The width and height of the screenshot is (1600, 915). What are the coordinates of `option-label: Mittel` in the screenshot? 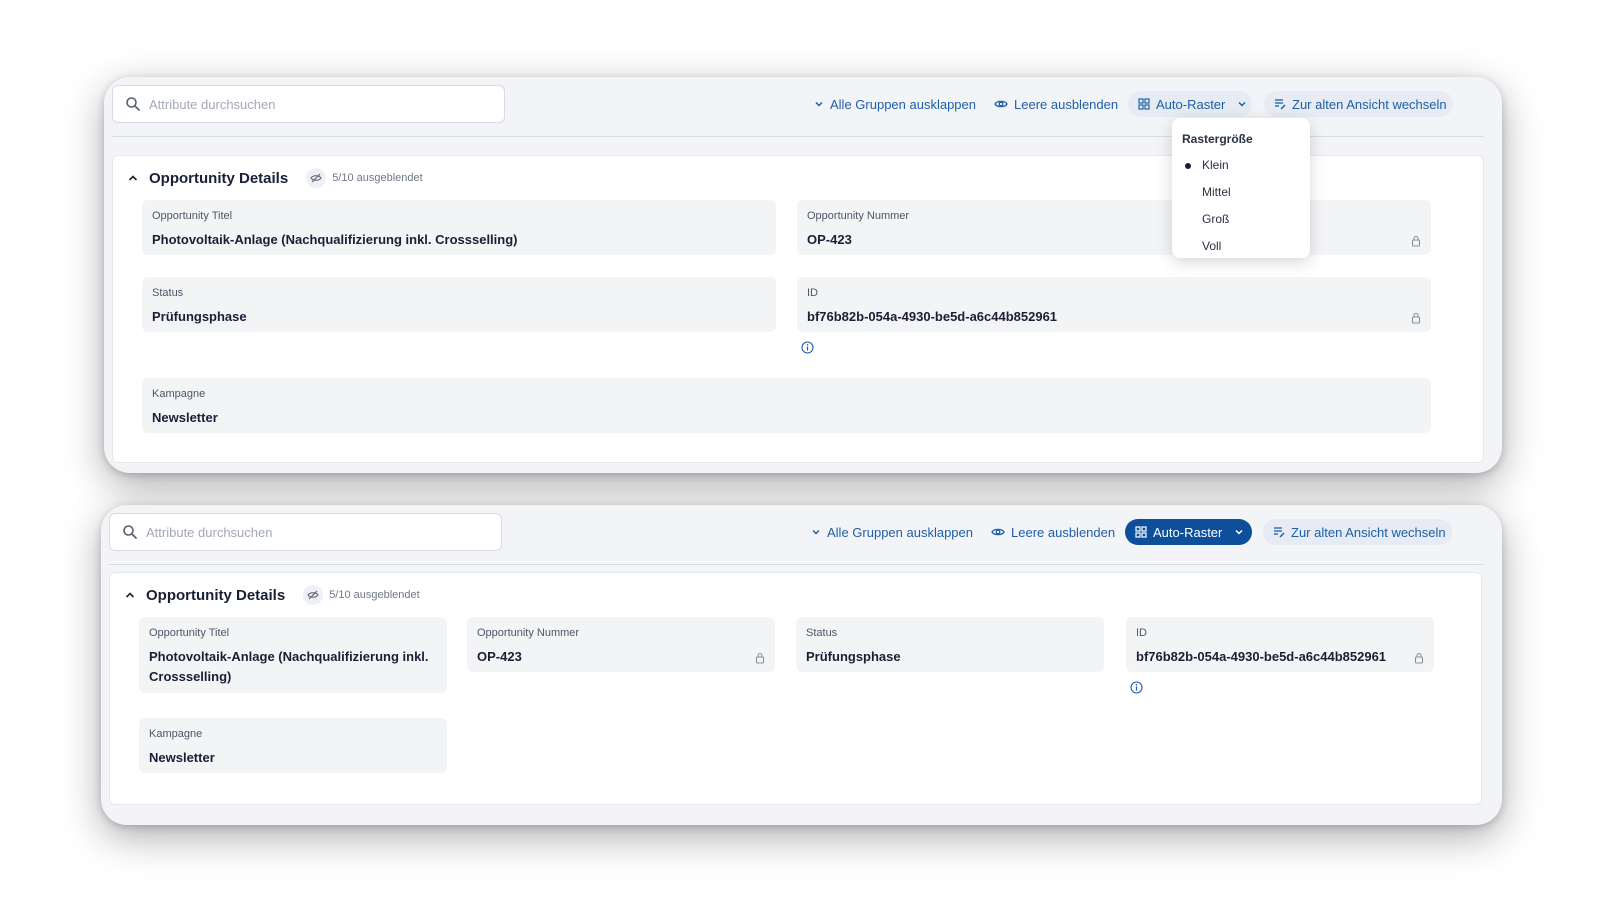 It's located at (1216, 192).